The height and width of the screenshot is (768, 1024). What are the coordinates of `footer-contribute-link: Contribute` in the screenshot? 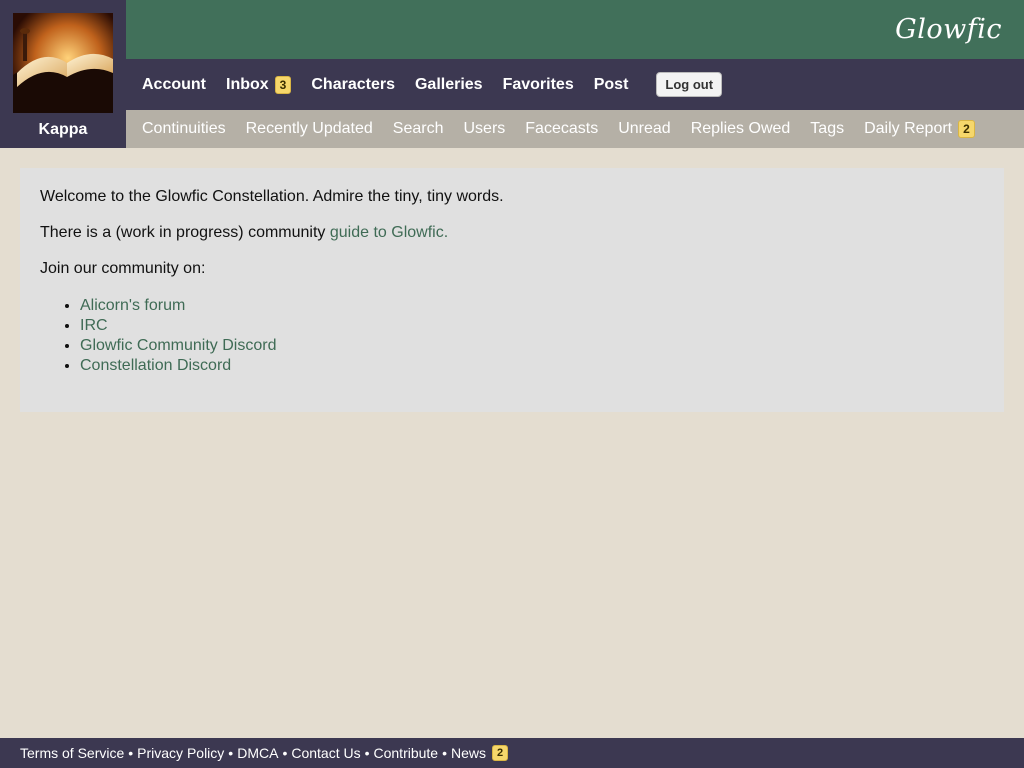 It's located at (406, 753).